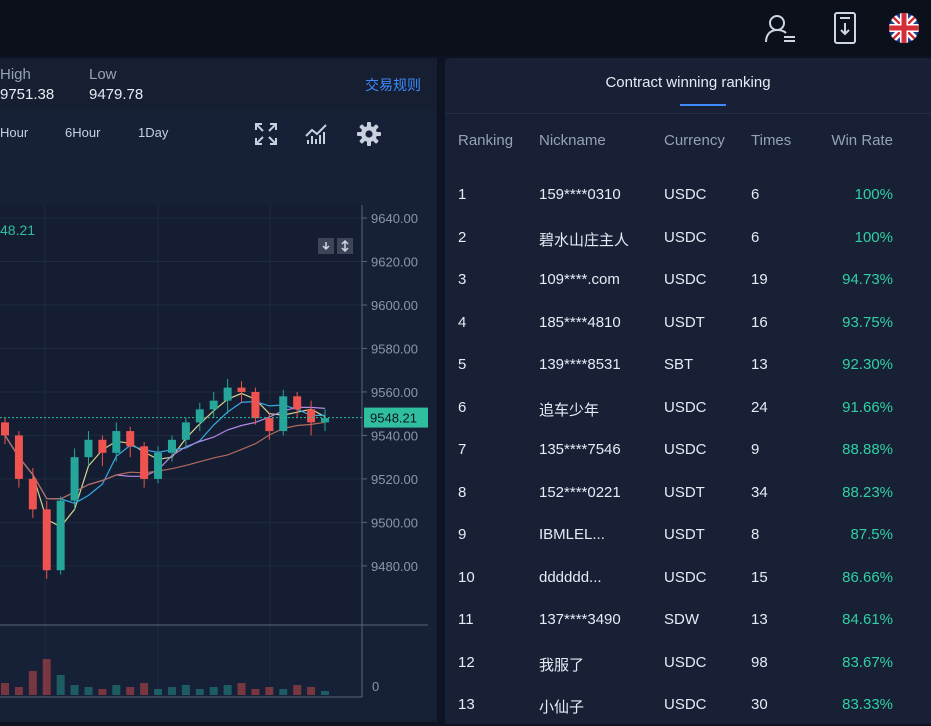 The image size is (931, 726). I want to click on row-rank: 8, so click(462, 492).